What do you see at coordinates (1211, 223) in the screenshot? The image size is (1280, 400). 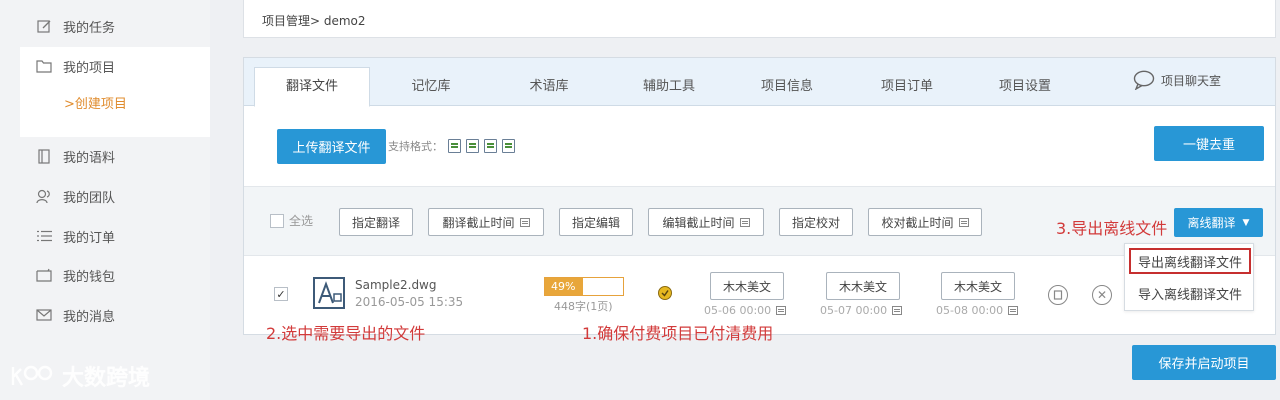 I see `button-label: 离线翻译` at bounding box center [1211, 223].